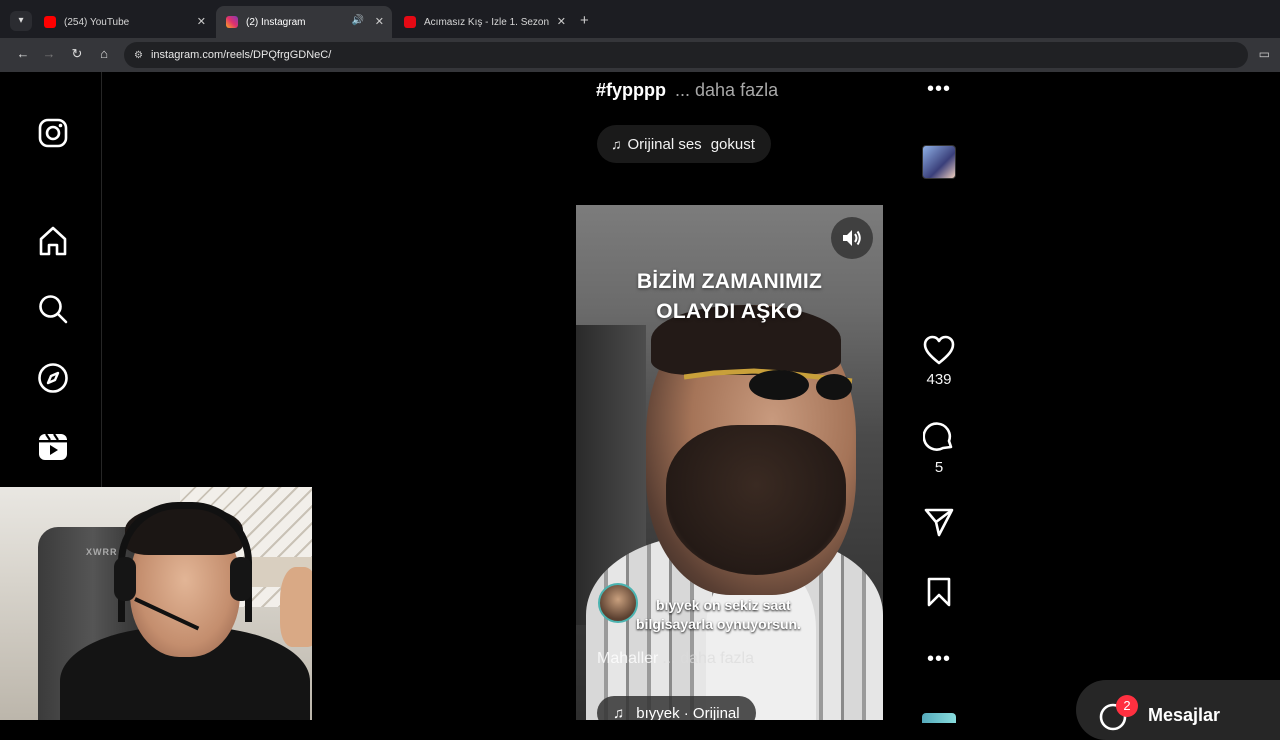 This screenshot has height=740, width=1280. What do you see at coordinates (156, 603) in the screenshot?
I see `streamer-webcam: XWRR` at bounding box center [156, 603].